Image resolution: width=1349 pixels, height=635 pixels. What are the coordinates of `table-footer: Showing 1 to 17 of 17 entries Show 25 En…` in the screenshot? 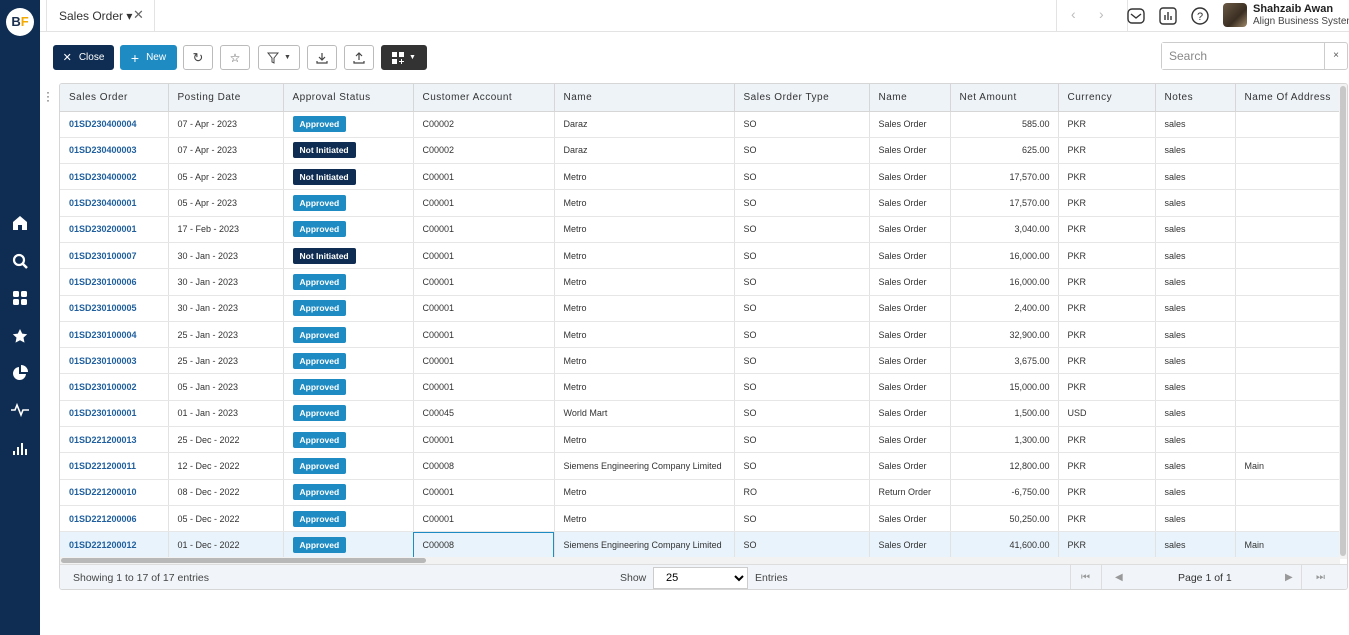 It's located at (703, 576).